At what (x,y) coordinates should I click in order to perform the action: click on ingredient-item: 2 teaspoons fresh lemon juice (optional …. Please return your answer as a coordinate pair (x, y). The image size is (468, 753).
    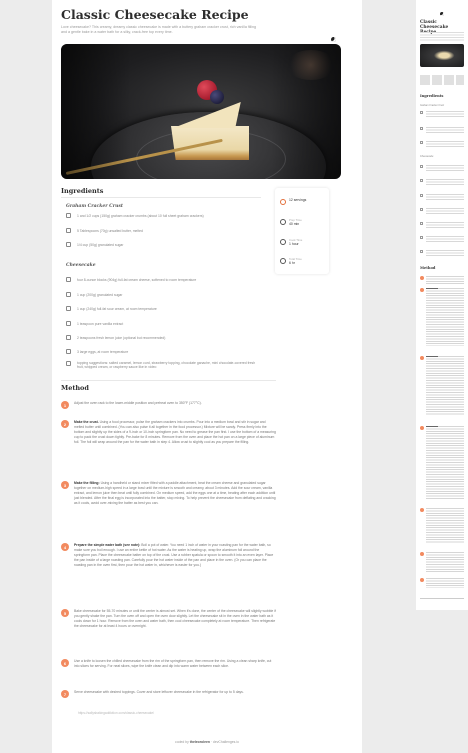
    Looking at the image, I should click on (161, 337).